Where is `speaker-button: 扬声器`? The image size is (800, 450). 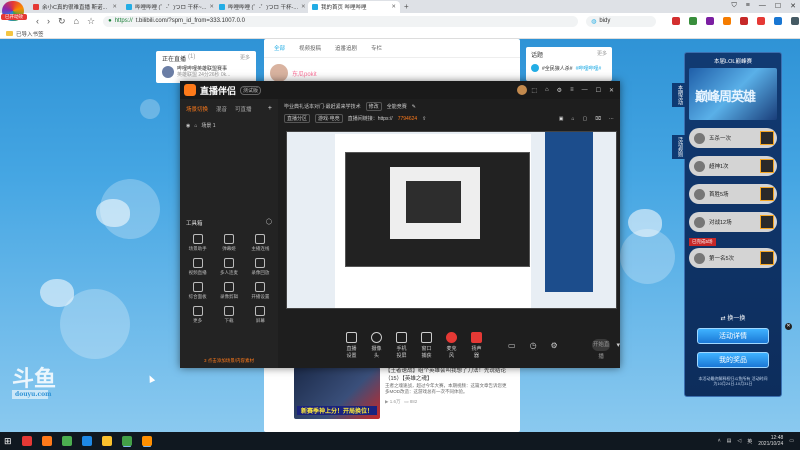
speaker-button: 扬声器 is located at coordinates (476, 345).